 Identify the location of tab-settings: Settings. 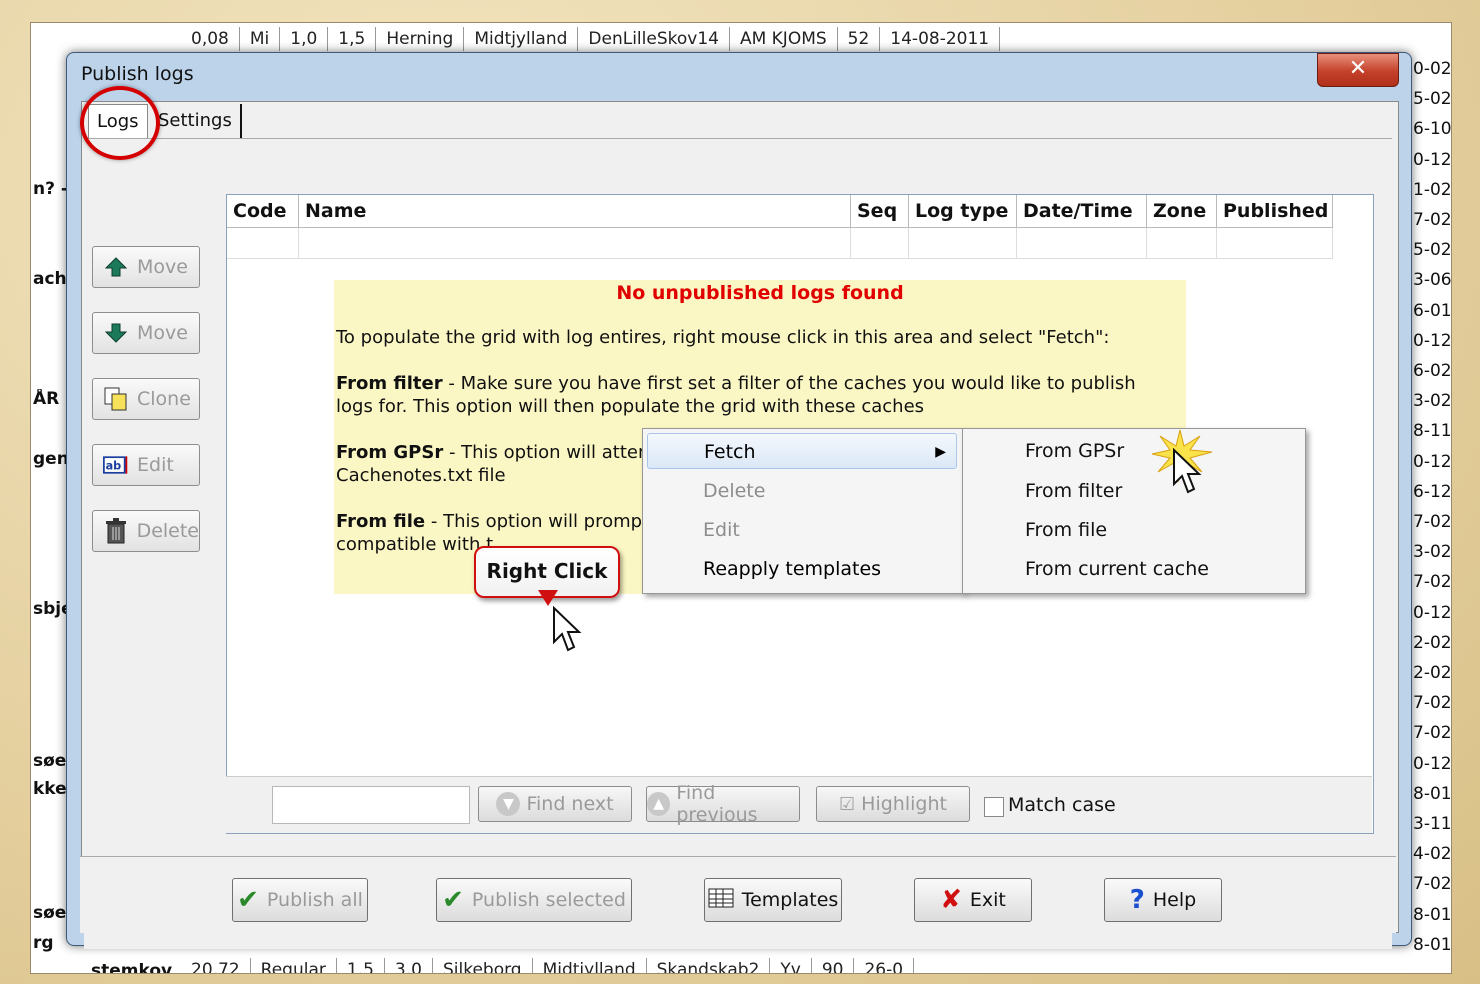
(196, 121).